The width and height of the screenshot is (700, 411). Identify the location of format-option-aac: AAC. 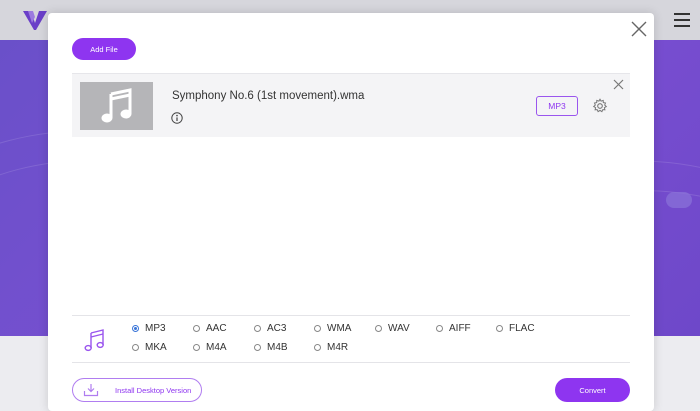
(210, 328).